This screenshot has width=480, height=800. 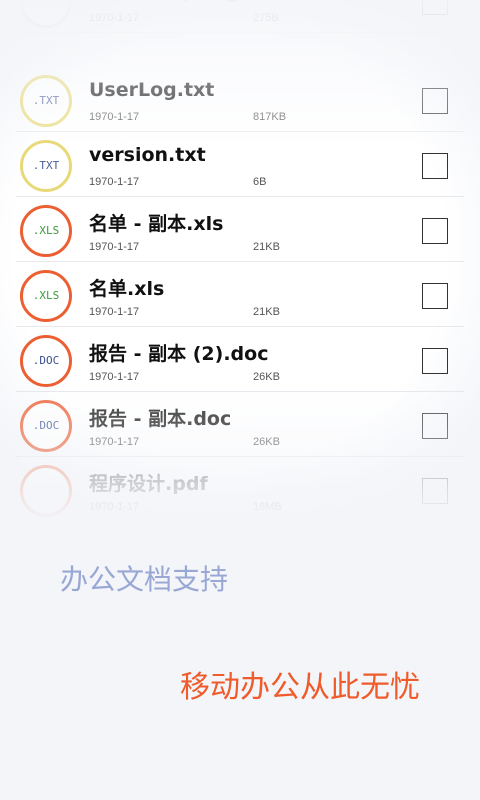 I want to click on file-name: version.txt, so click(x=147, y=155).